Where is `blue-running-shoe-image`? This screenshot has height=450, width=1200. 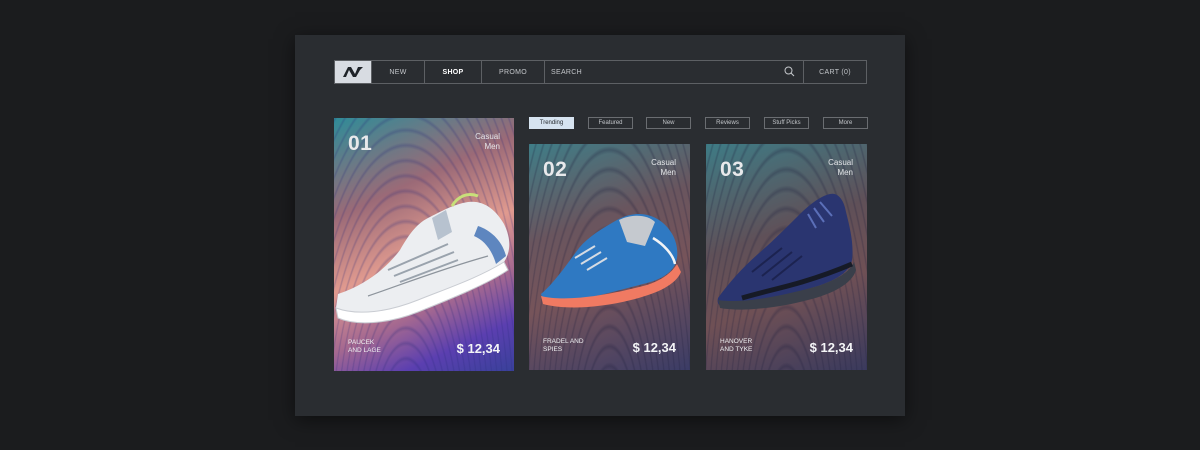 blue-running-shoe-image is located at coordinates (611, 261).